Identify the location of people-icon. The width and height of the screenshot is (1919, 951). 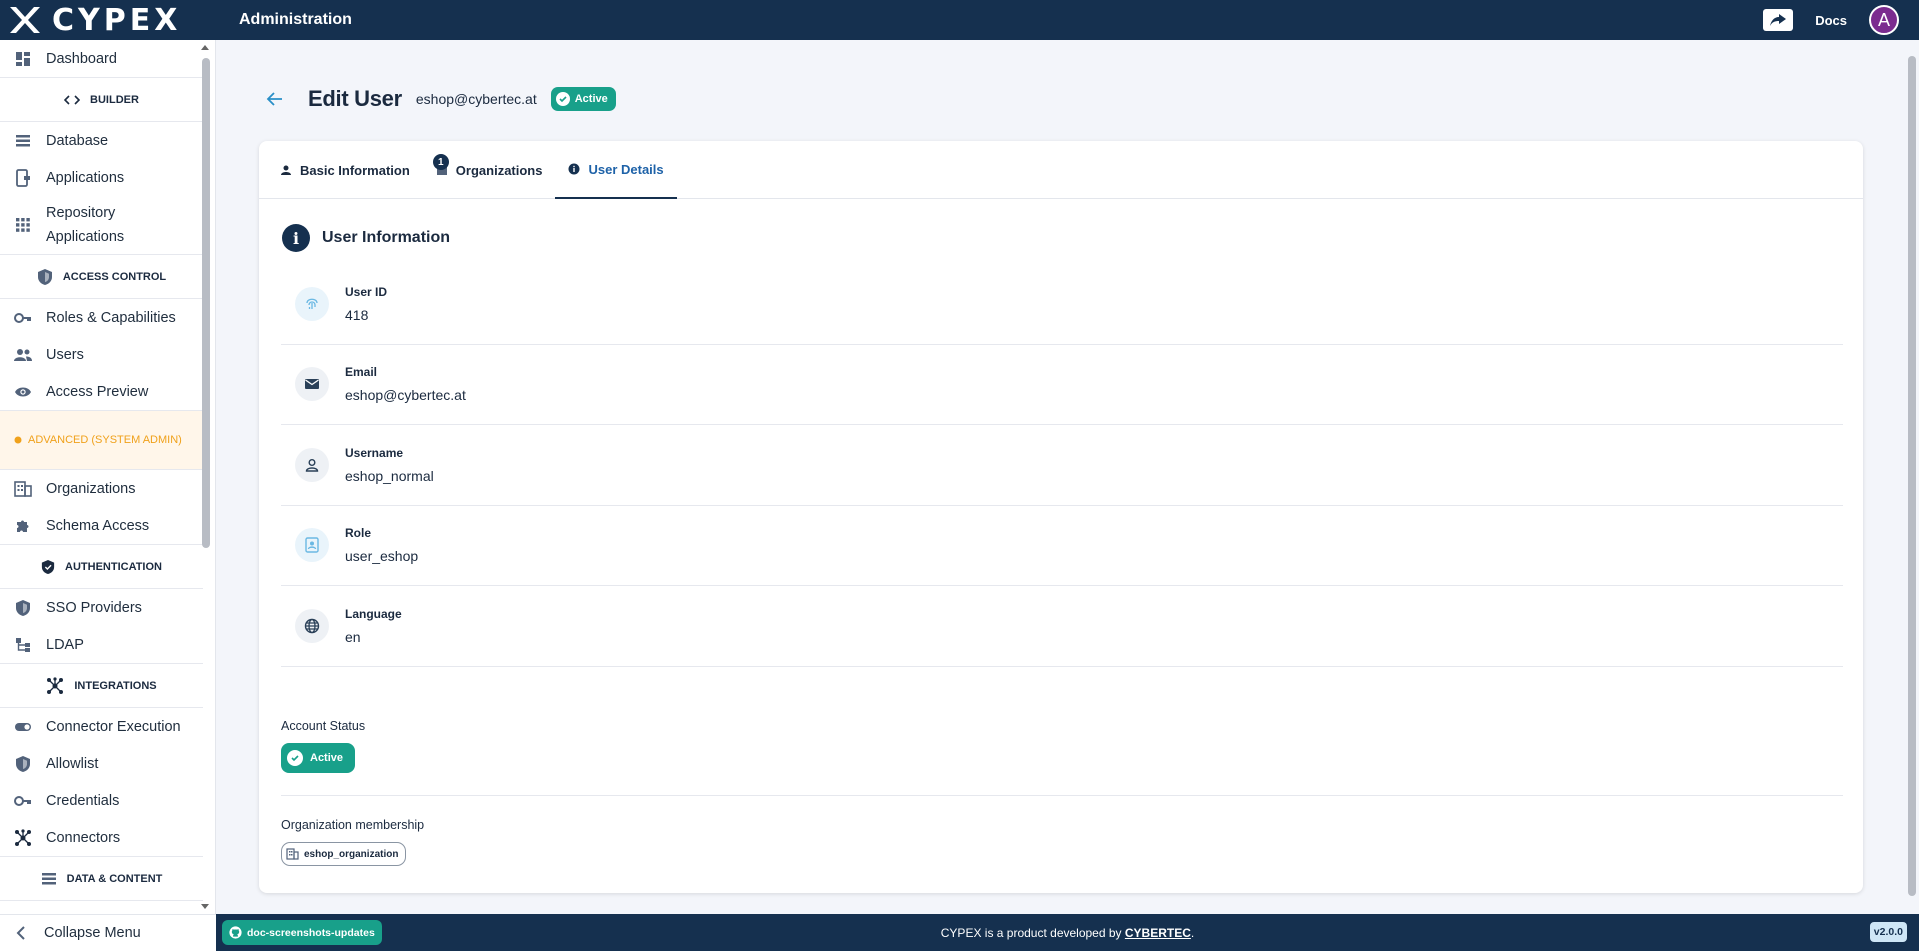
(23, 355).